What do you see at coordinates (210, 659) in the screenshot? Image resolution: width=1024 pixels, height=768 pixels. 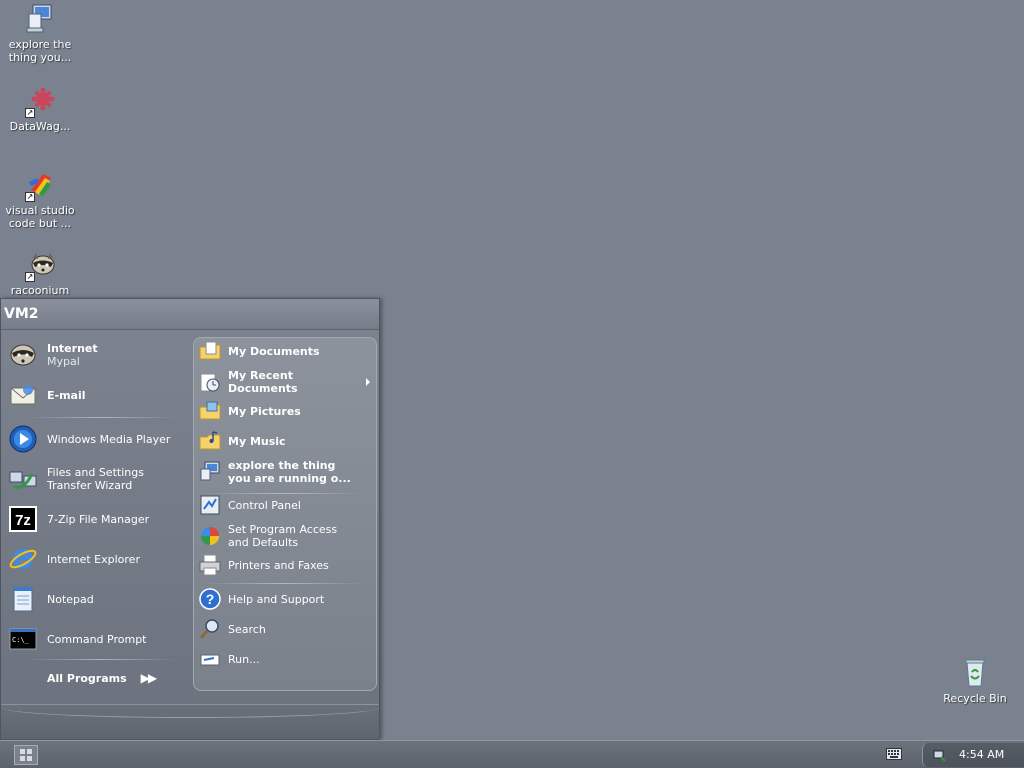 I see `run-icon` at bounding box center [210, 659].